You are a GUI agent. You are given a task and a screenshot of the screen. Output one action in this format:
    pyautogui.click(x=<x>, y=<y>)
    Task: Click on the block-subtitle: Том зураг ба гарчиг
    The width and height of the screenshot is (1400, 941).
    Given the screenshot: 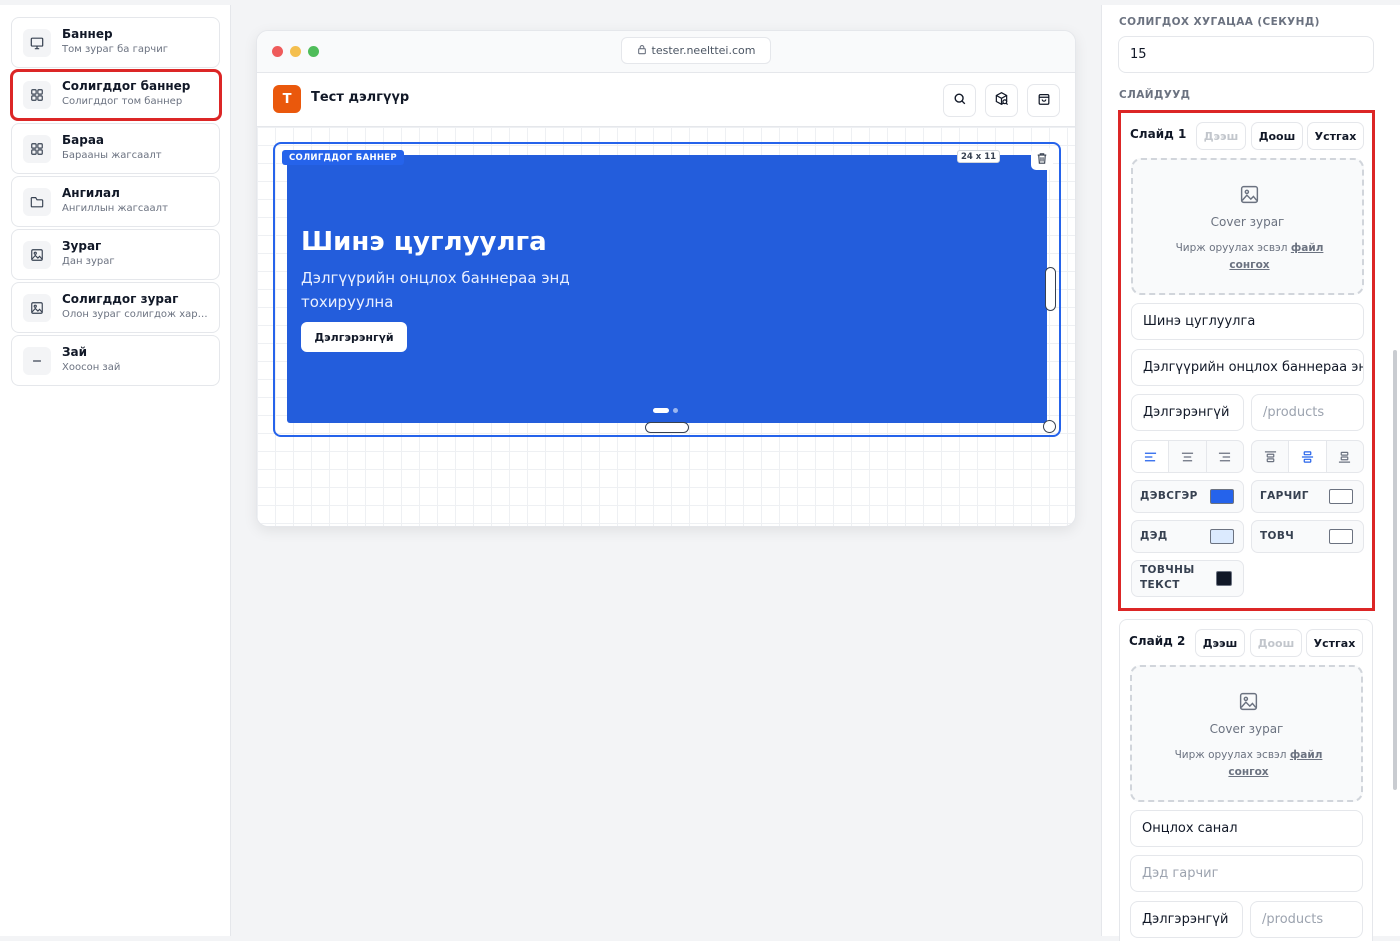 What is the action you would take?
    pyautogui.click(x=115, y=49)
    